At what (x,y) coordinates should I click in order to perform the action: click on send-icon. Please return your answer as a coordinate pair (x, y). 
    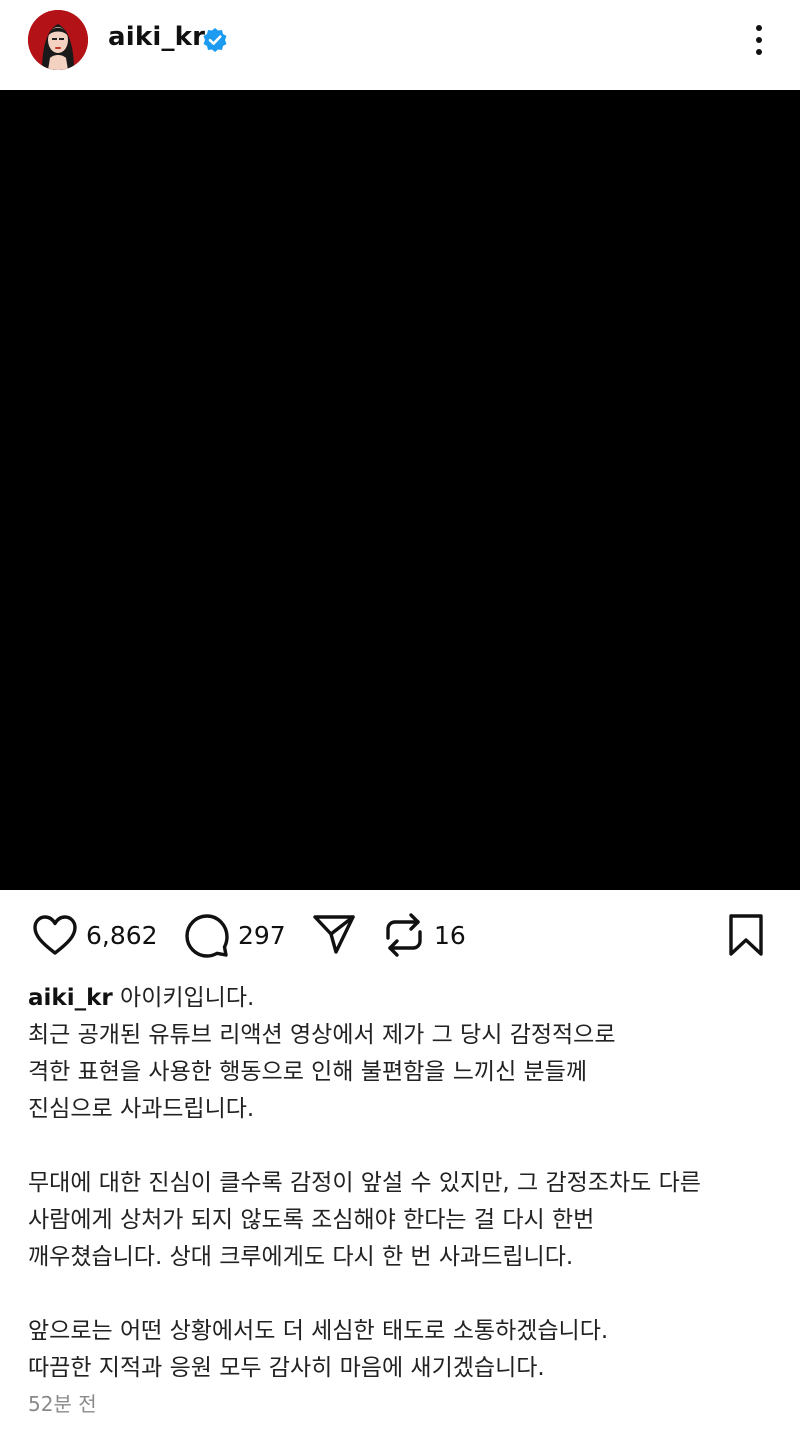
    Looking at the image, I should click on (334, 934).